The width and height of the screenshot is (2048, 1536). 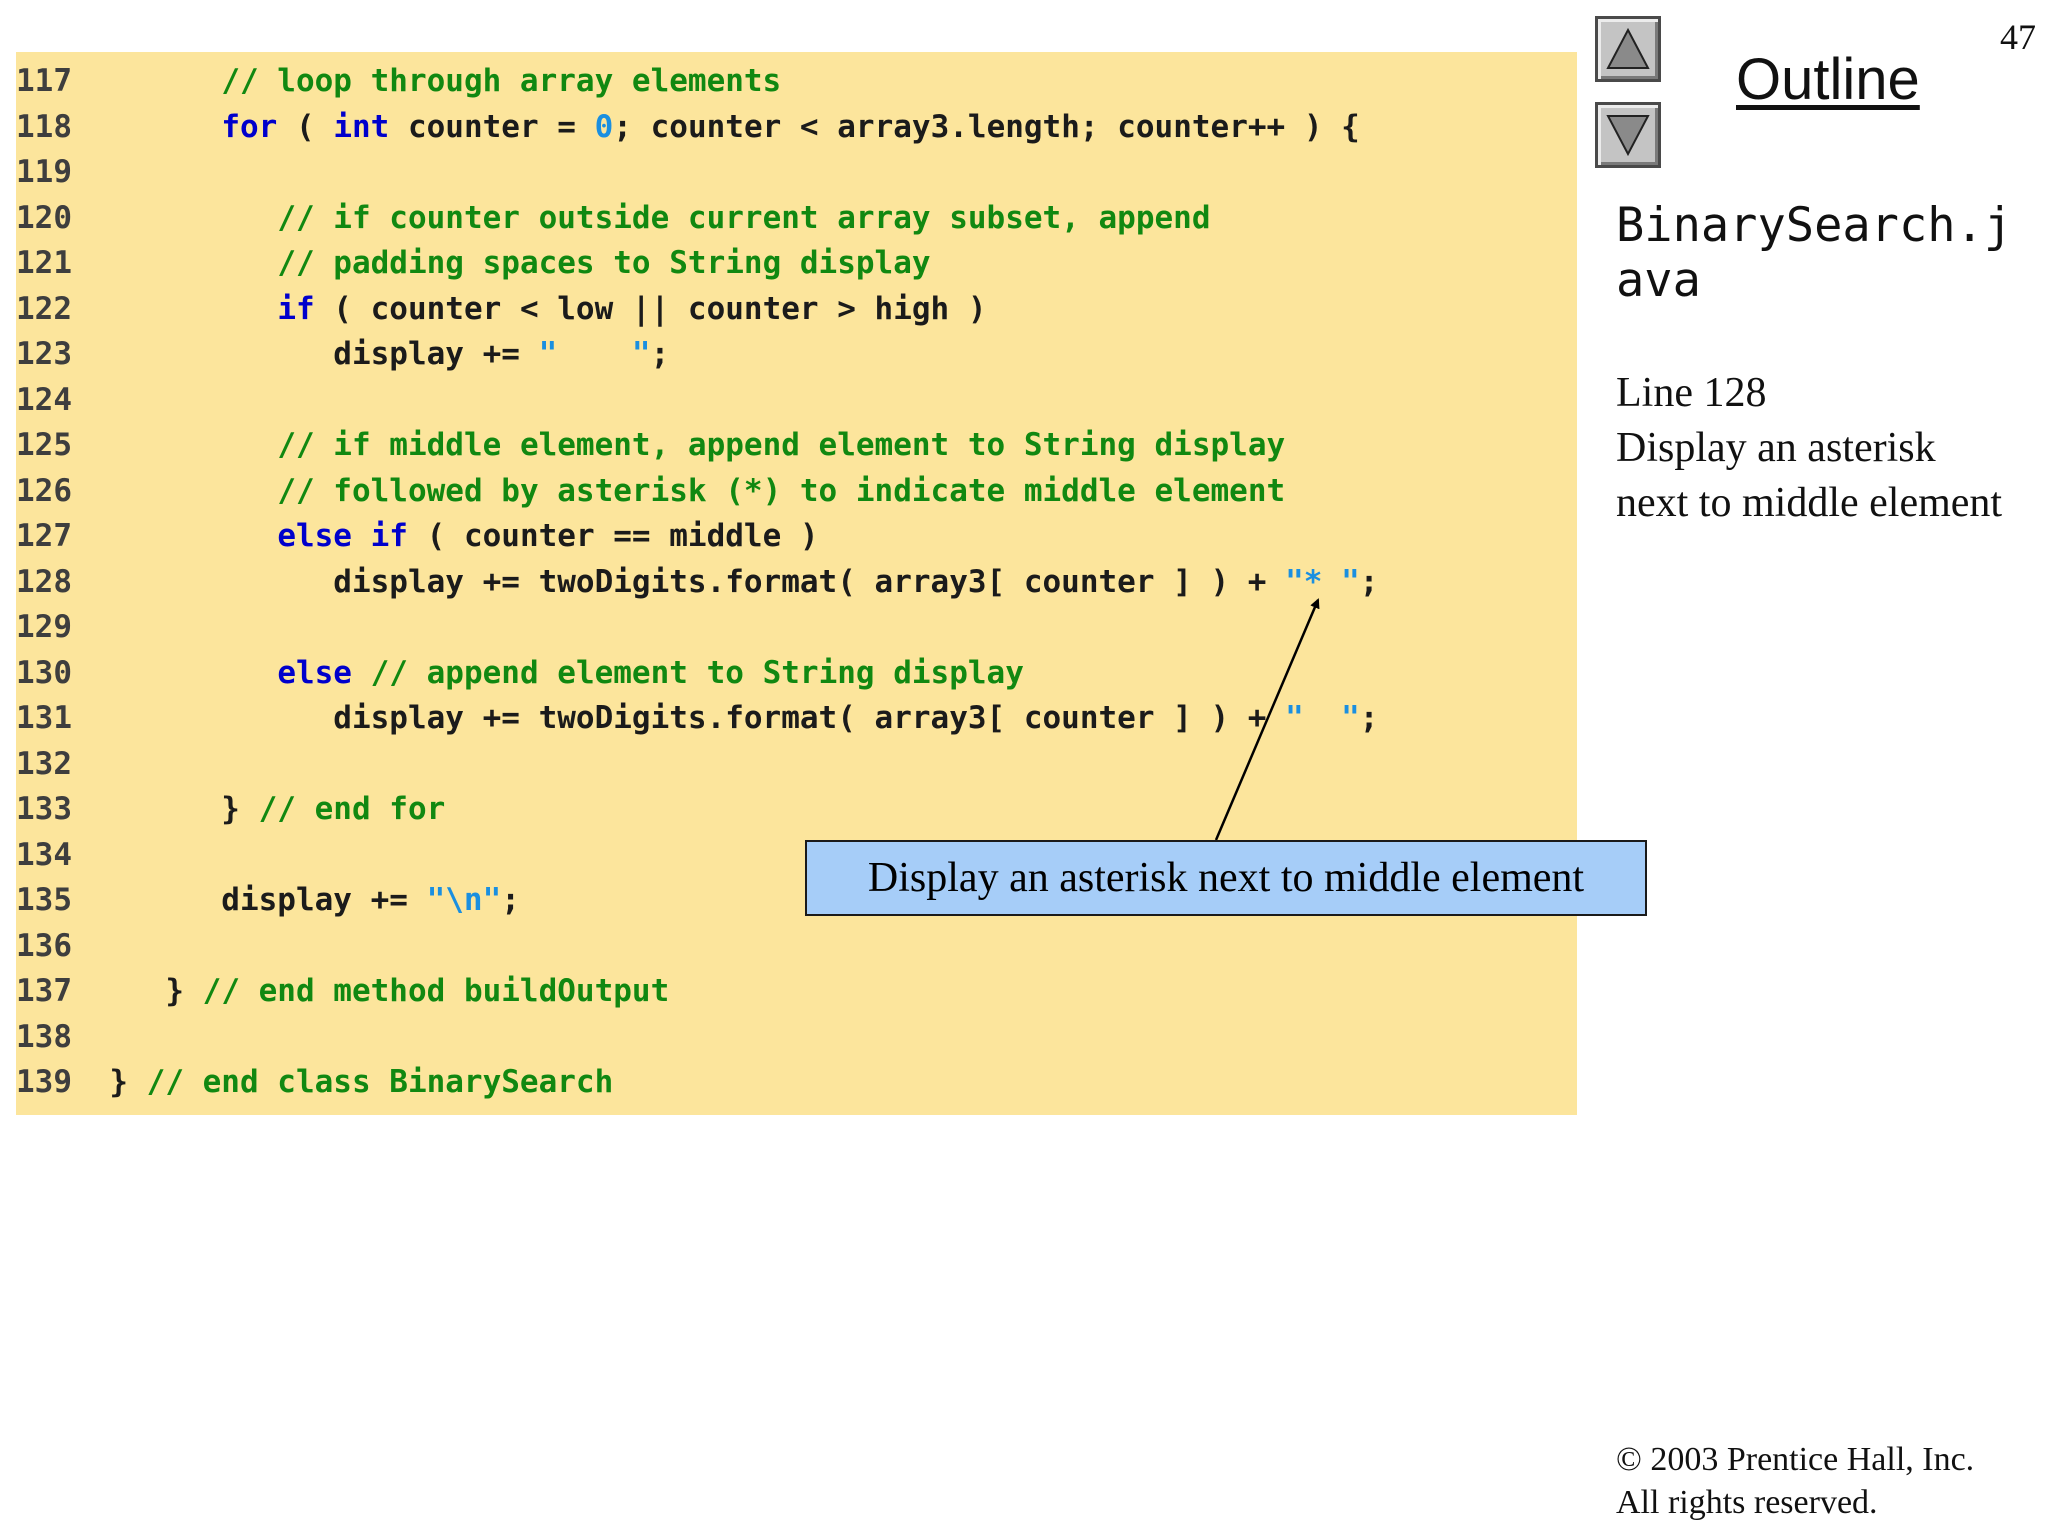 What do you see at coordinates (1795, 1459) in the screenshot?
I see `copyright-text: © 2003 Prentice Hall, Inc.` at bounding box center [1795, 1459].